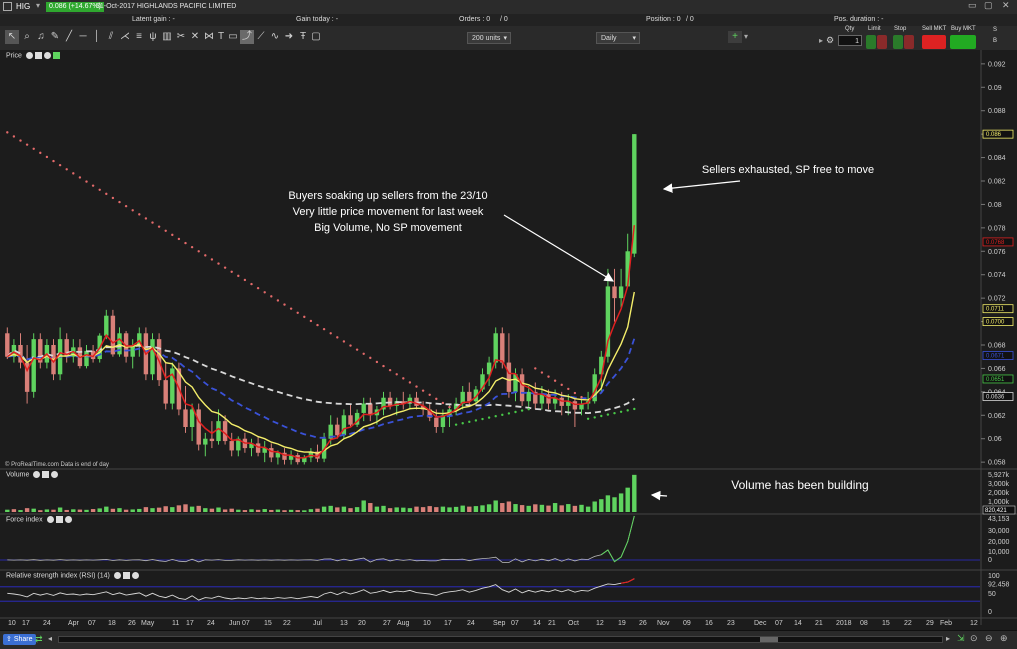 The width and height of the screenshot is (1017, 649). I want to click on indicator-dropdown-icon: ▾, so click(746, 36).